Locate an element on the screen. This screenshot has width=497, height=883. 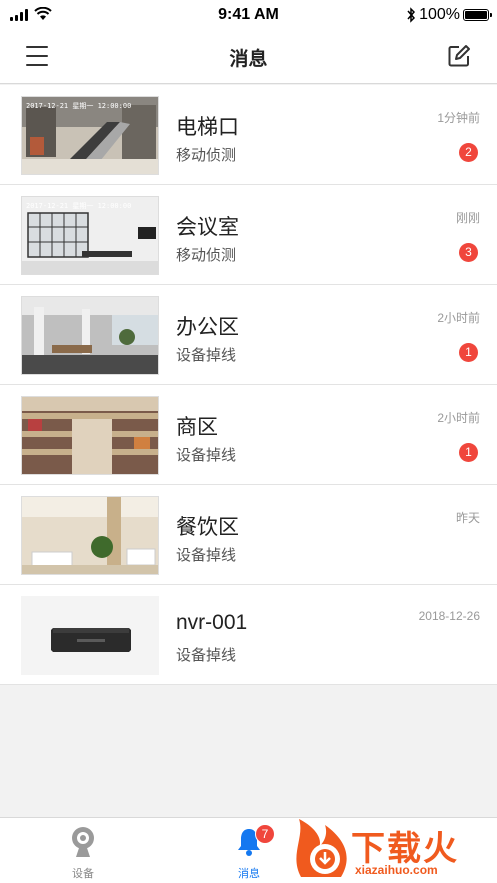
flame-download-icon is located at coordinates (321, 848).